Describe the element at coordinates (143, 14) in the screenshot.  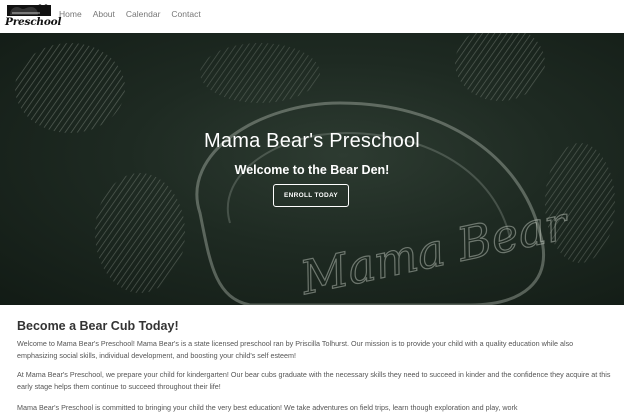
I see `nav-link-calendar: Calendar` at that location.